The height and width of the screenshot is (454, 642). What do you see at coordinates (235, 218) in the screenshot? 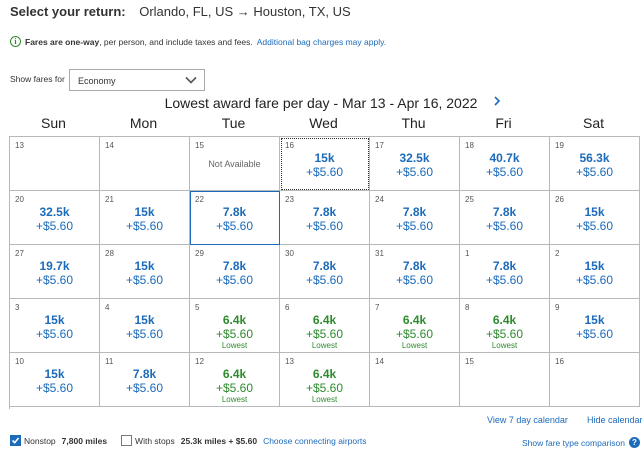
I see `calendar-day-cell: 22 7.8k +$5.60` at bounding box center [235, 218].